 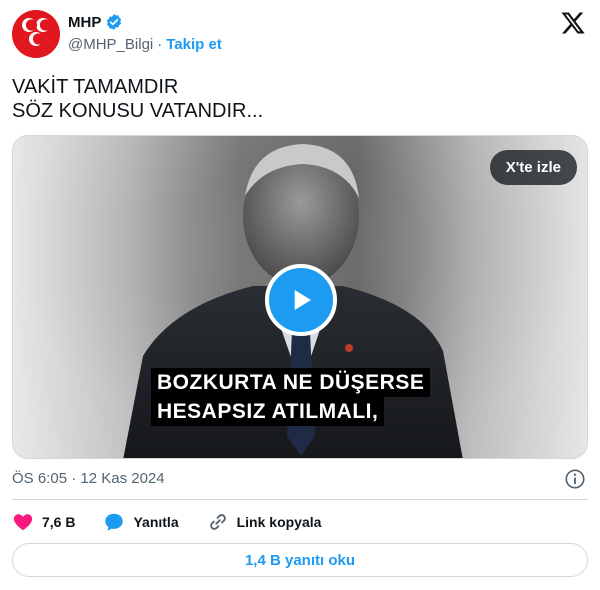 I want to click on verified-badge-icon, so click(x=114, y=22).